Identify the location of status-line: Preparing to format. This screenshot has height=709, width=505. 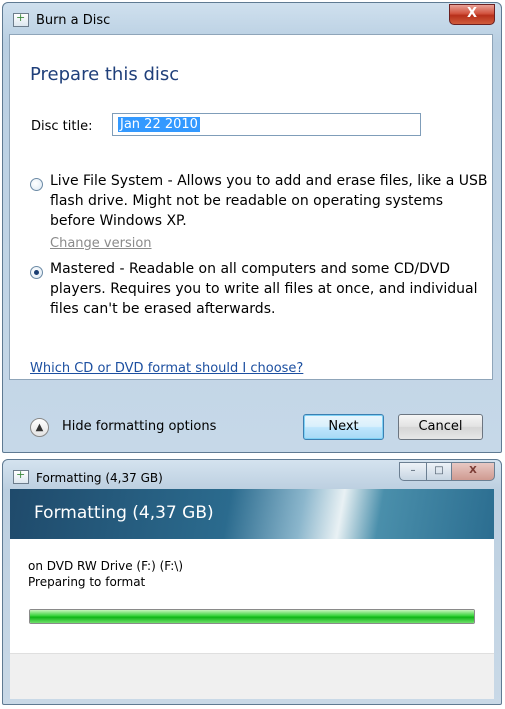
(87, 582).